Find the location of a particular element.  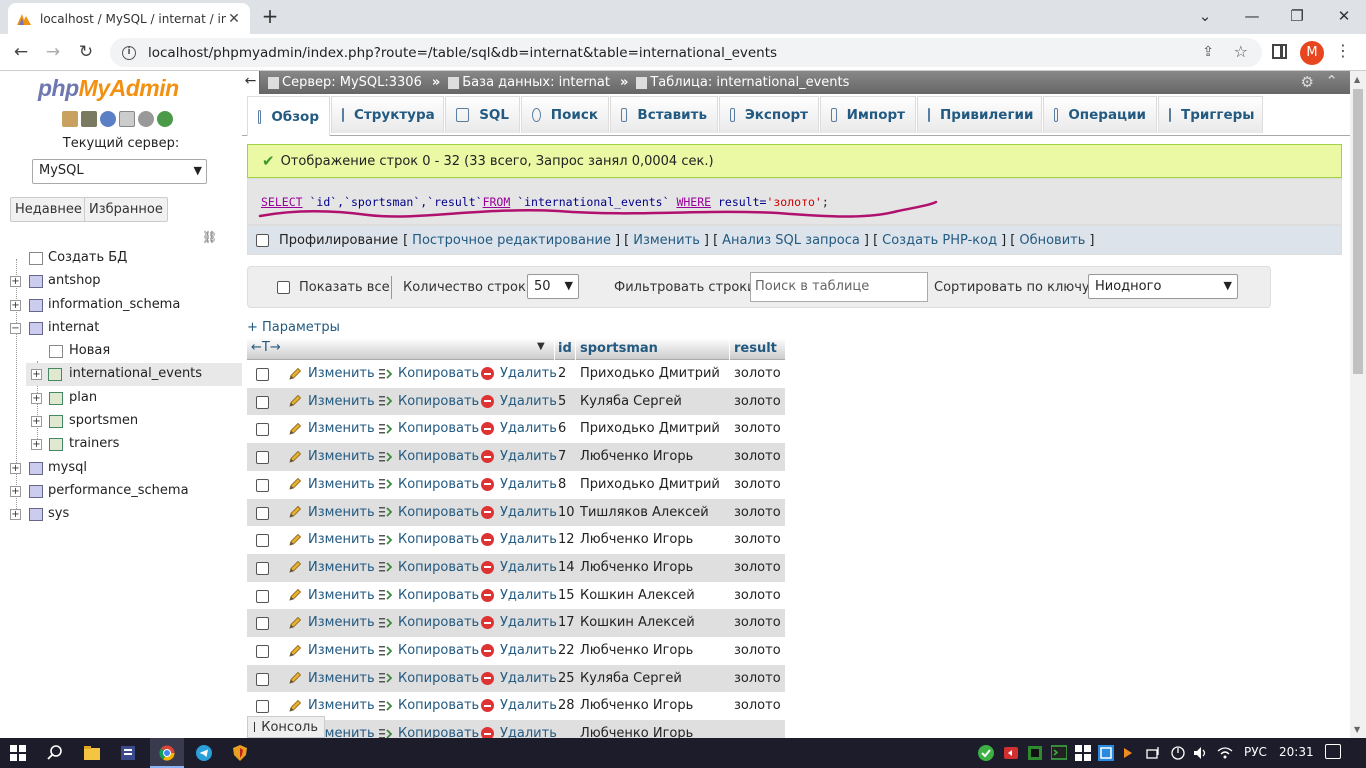

share-icon: ⇪ is located at coordinates (1208, 52).